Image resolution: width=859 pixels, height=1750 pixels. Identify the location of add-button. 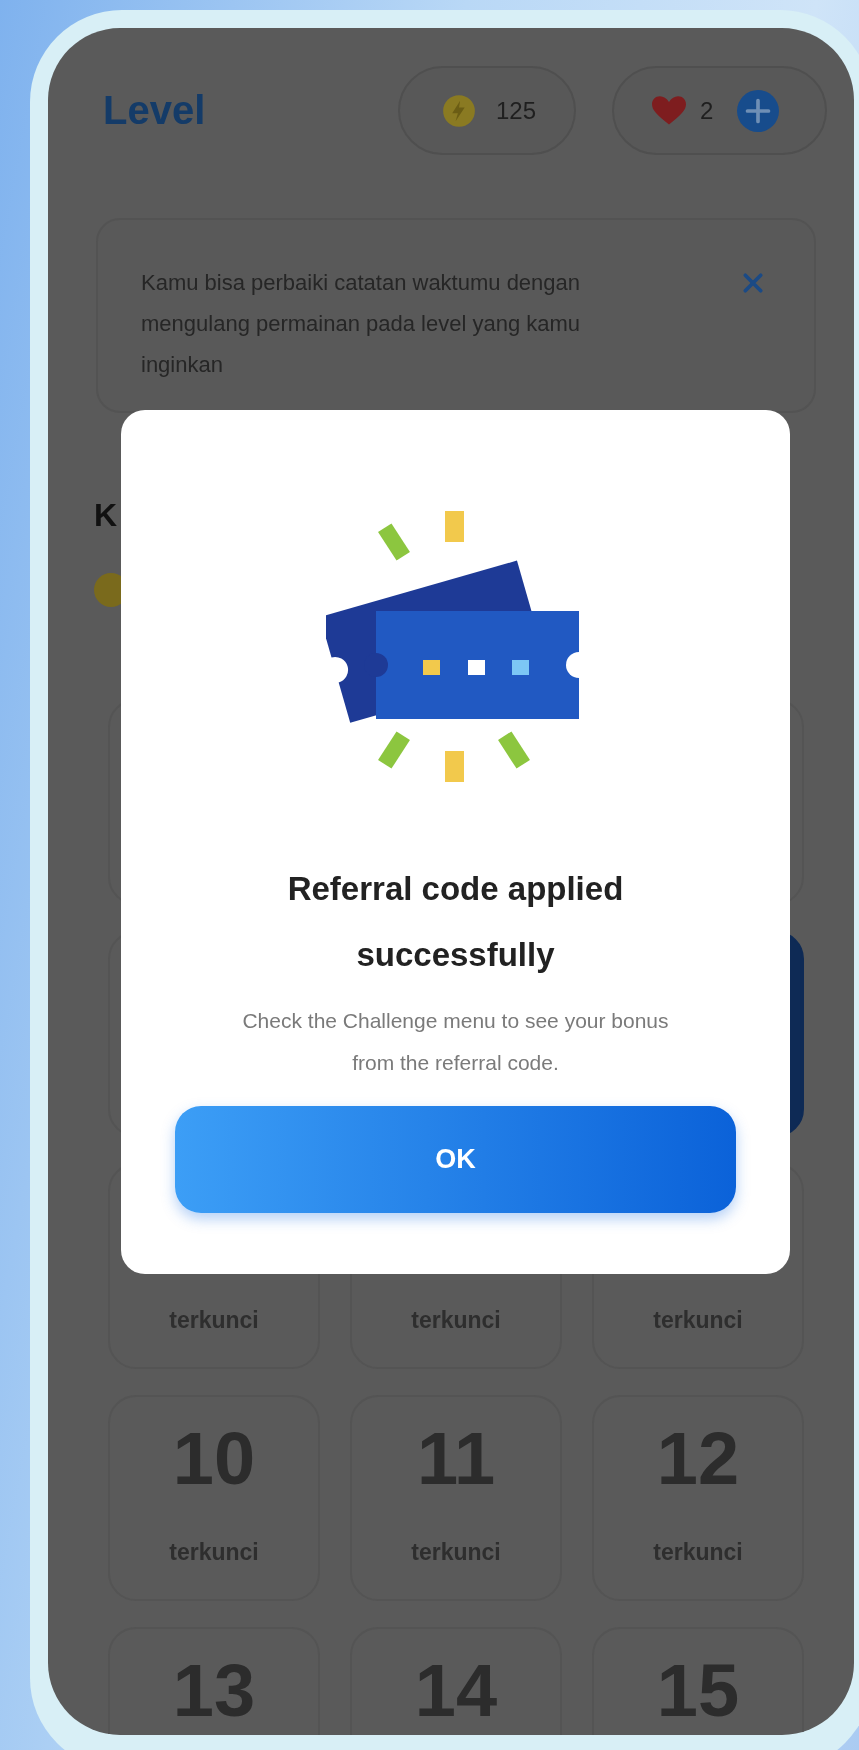
(758, 110).